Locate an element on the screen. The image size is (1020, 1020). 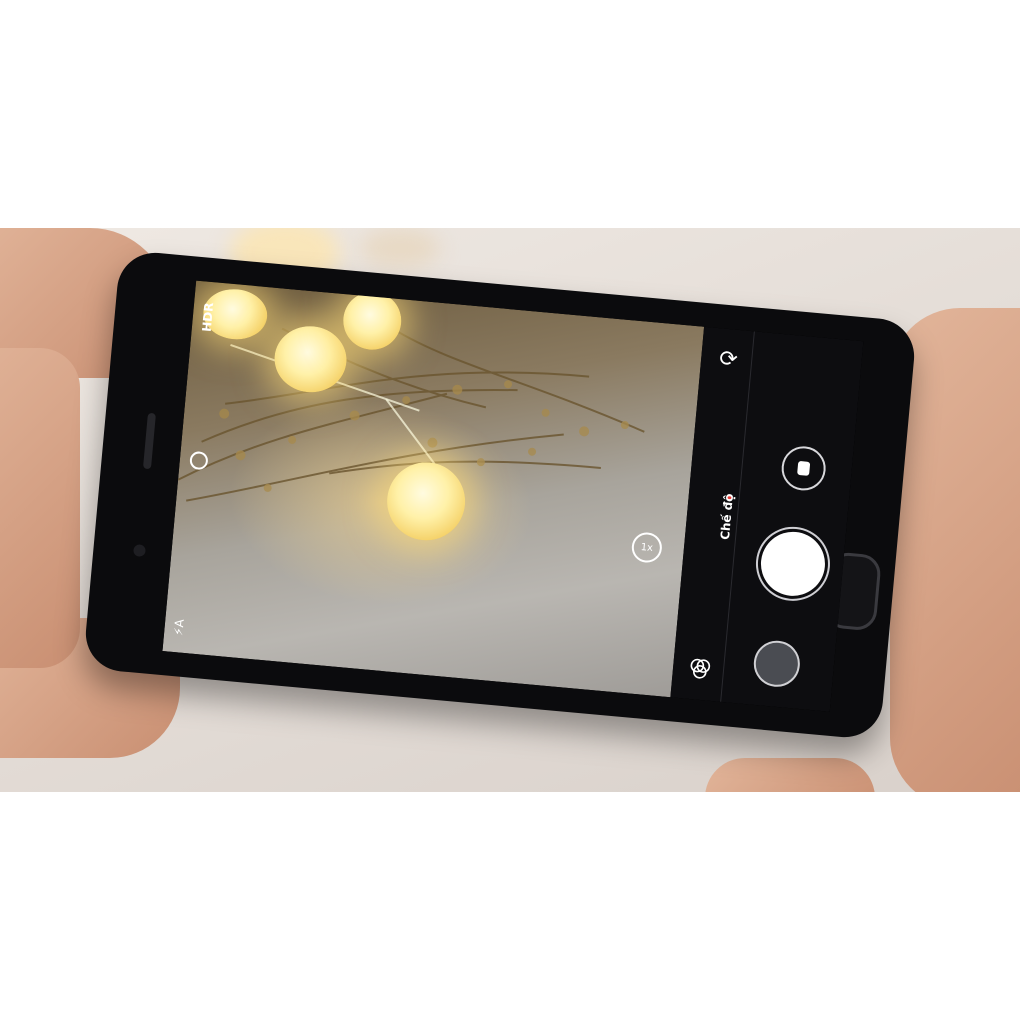
flash-auto-icon: ⚡A is located at coordinates (178, 628).